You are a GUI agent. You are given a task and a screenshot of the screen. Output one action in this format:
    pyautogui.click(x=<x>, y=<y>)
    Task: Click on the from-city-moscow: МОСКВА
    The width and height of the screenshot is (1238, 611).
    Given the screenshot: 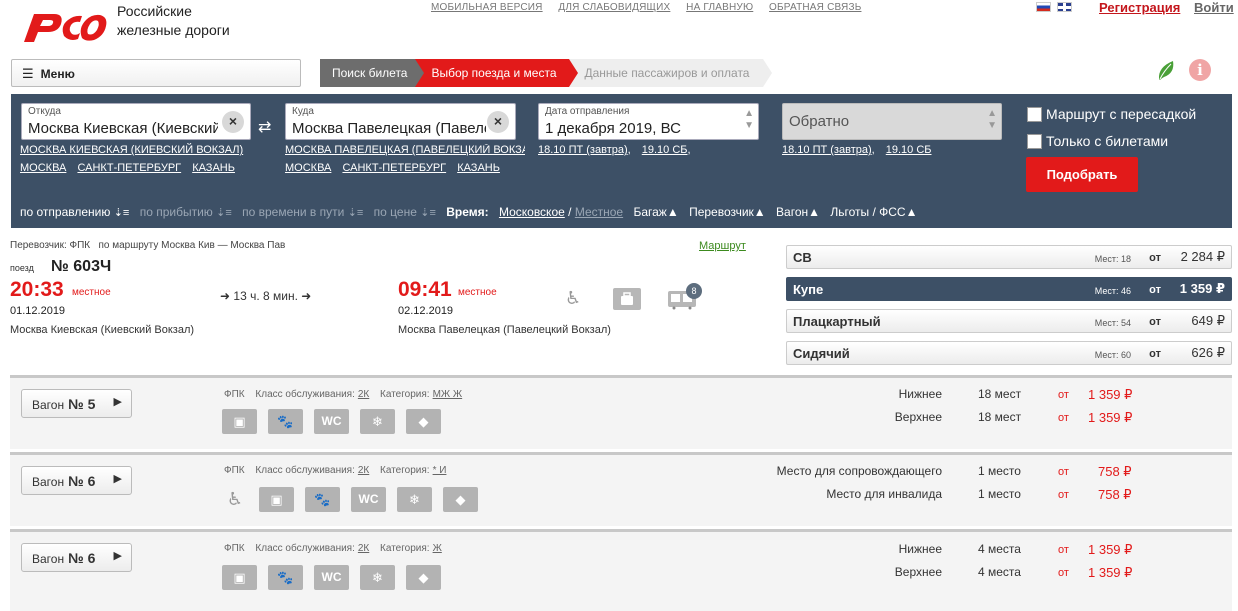 What is the action you would take?
    pyautogui.click(x=43, y=168)
    